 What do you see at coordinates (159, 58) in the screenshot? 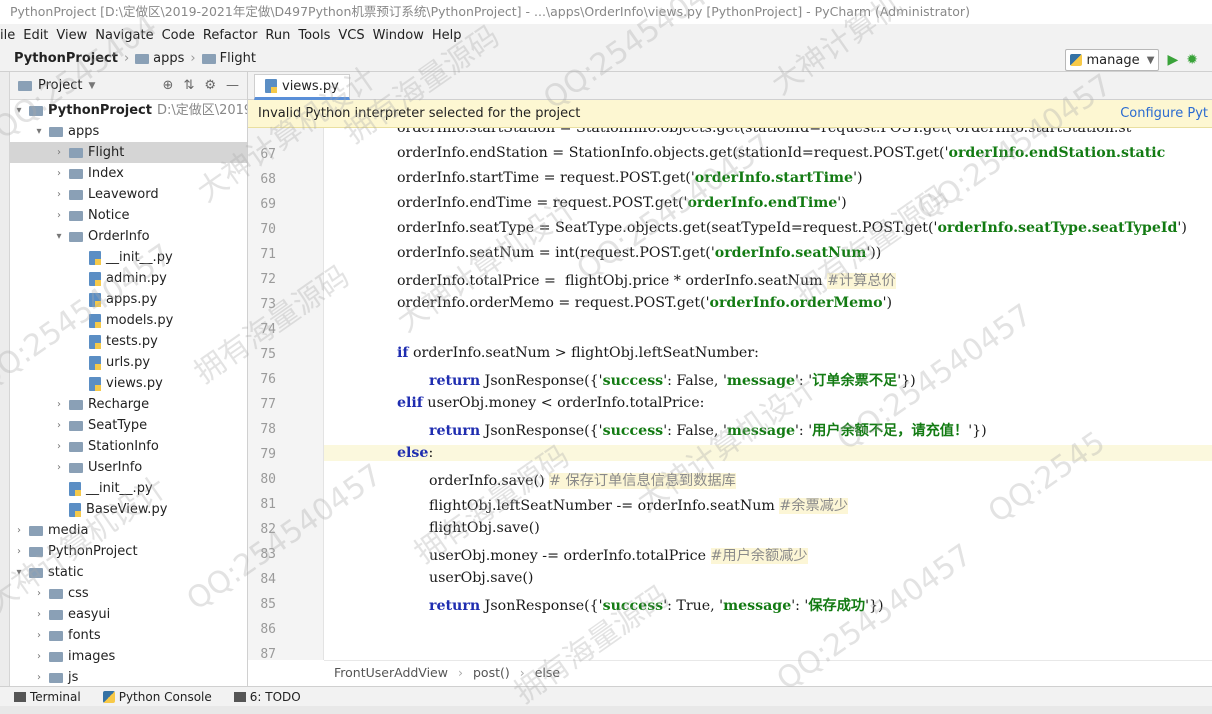
I see `nav-folder: apps` at bounding box center [159, 58].